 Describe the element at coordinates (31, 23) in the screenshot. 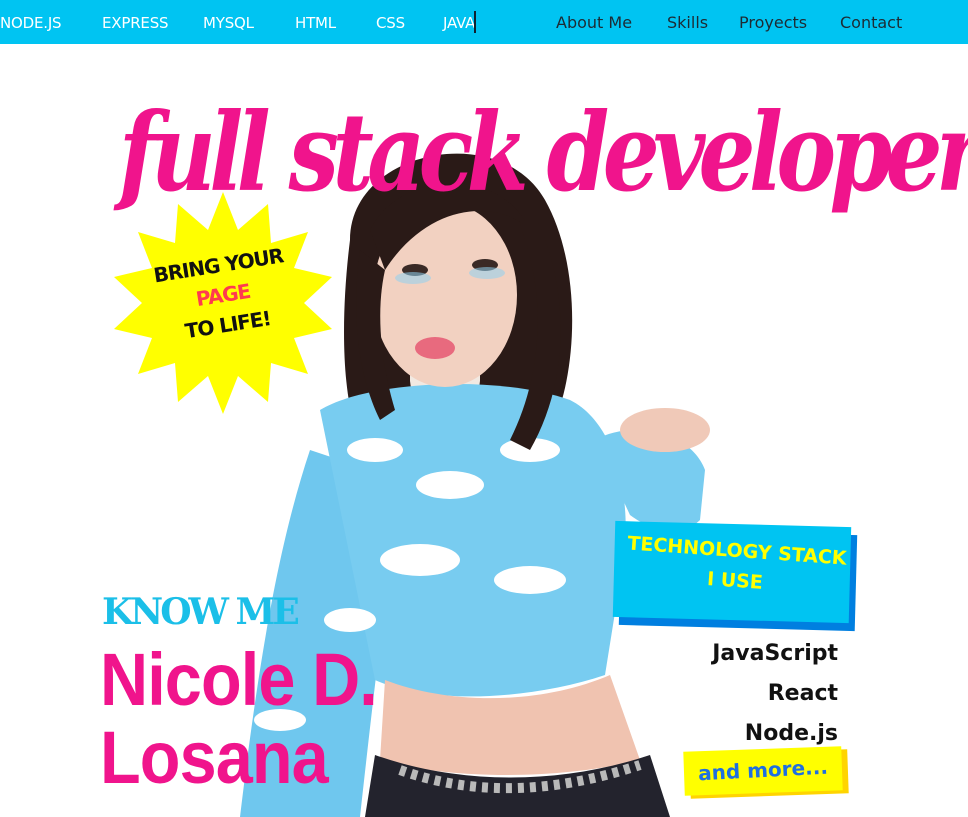

I see `ticker-item-nodejs: NODE.JS` at that location.